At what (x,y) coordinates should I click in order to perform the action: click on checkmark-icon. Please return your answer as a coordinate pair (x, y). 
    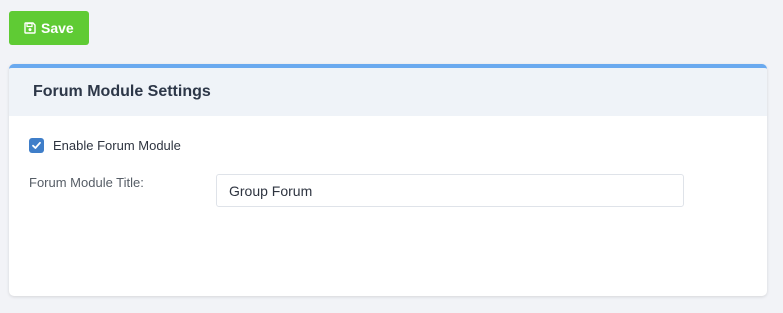
    Looking at the image, I should click on (36, 145).